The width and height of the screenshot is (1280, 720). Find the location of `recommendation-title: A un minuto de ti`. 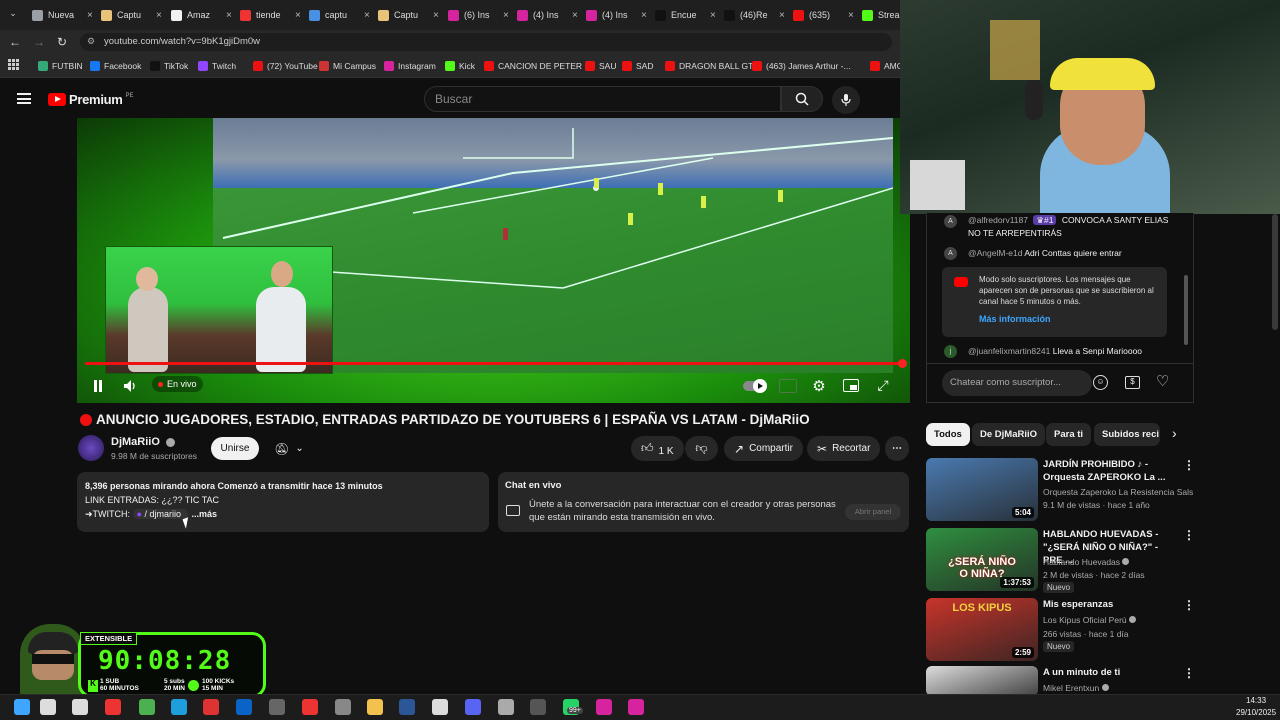

recommendation-title: A un minuto de ti is located at coordinates (1109, 672).